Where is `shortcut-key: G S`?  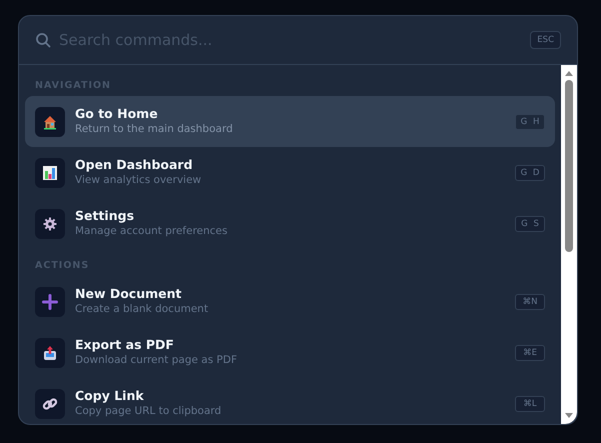
shortcut-key: G S is located at coordinates (530, 224).